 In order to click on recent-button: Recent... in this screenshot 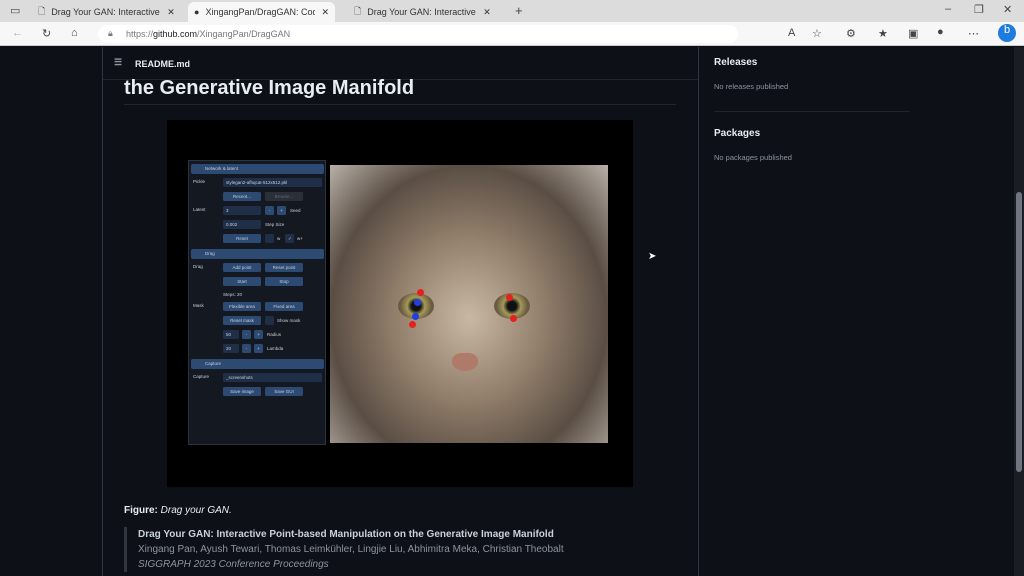, I will do `click(242, 196)`.